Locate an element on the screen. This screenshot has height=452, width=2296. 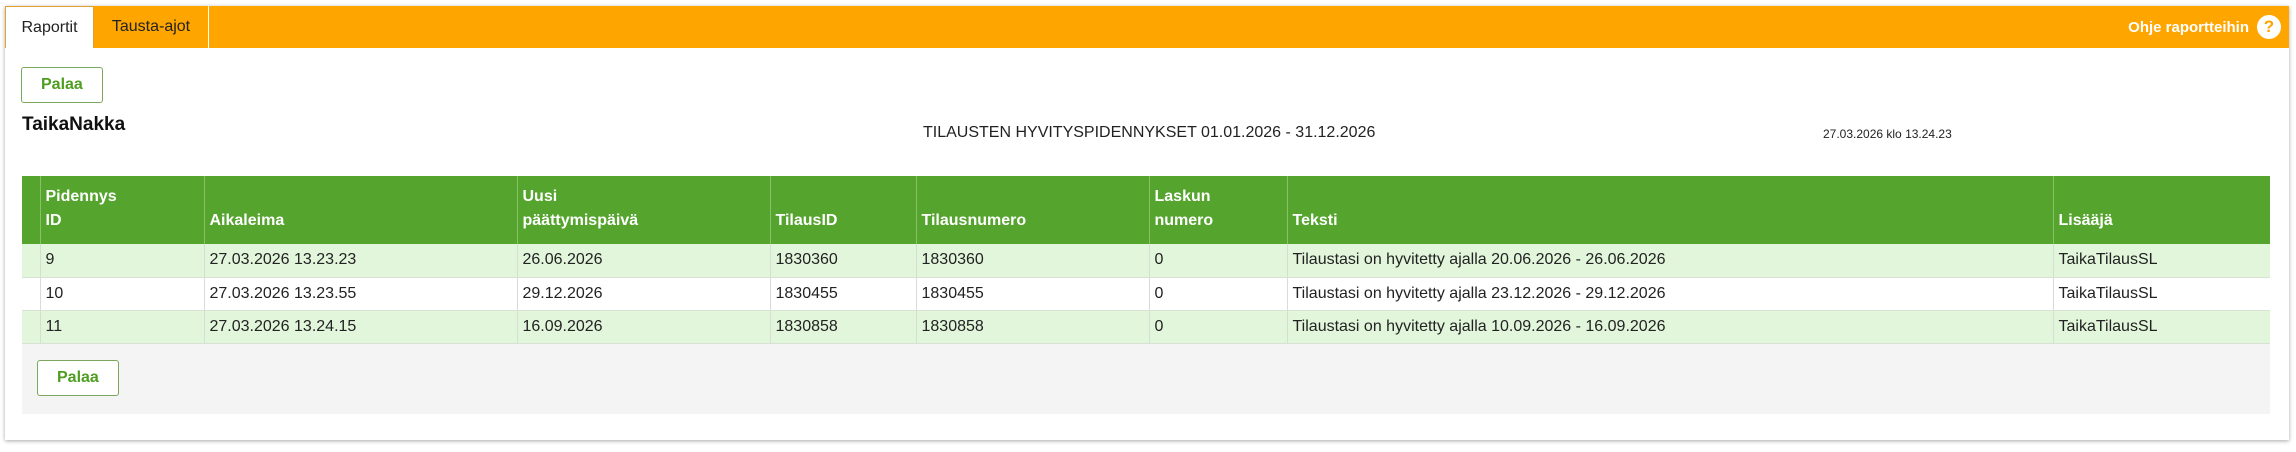
cell-tilausnumero: 1830858 is located at coordinates (1033, 327).